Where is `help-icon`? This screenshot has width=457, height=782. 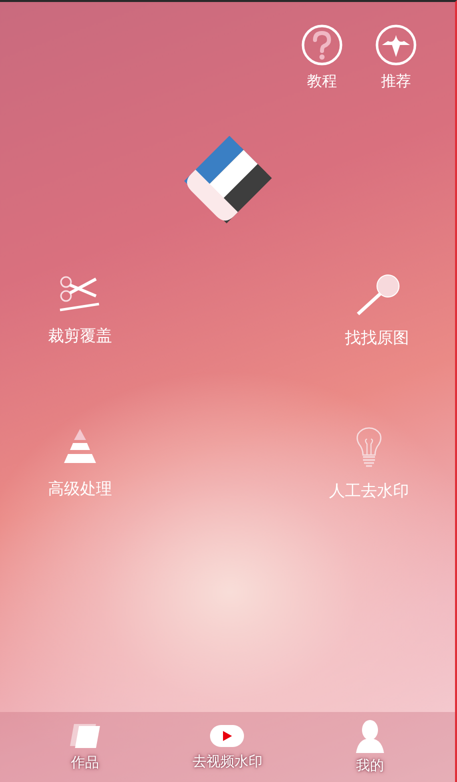
help-icon is located at coordinates (322, 45).